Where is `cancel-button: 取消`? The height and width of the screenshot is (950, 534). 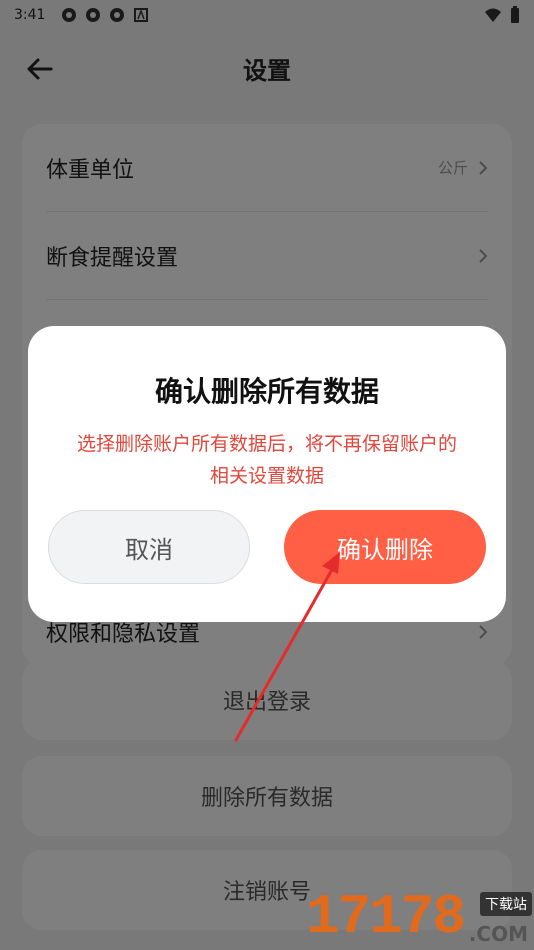
cancel-button: 取消 is located at coordinates (149, 547).